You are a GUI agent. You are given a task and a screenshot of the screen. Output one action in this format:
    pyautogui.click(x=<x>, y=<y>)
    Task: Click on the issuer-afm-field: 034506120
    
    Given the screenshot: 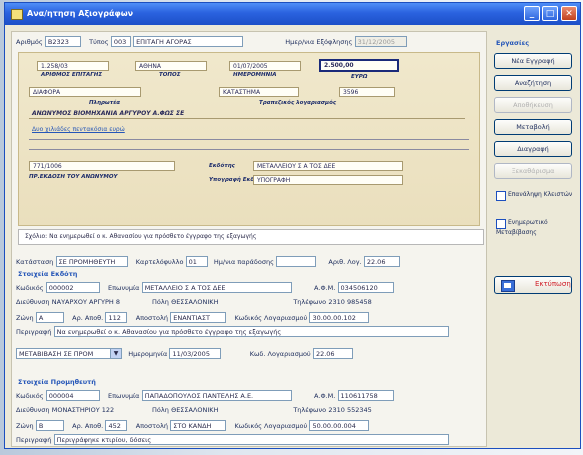 What is the action you would take?
    pyautogui.click(x=365, y=287)
    